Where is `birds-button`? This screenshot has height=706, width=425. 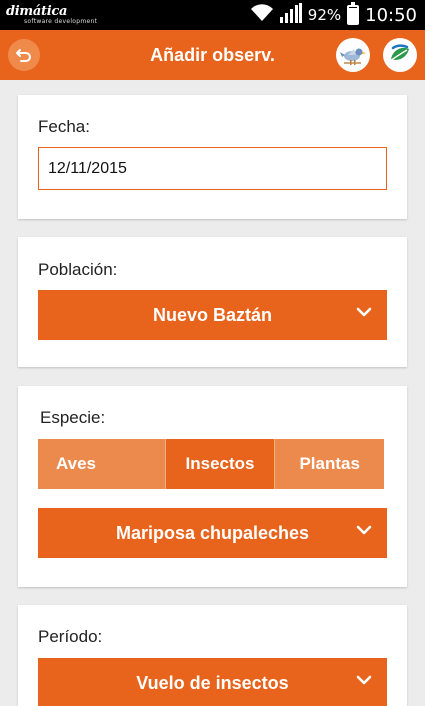 birds-button is located at coordinates (353, 55).